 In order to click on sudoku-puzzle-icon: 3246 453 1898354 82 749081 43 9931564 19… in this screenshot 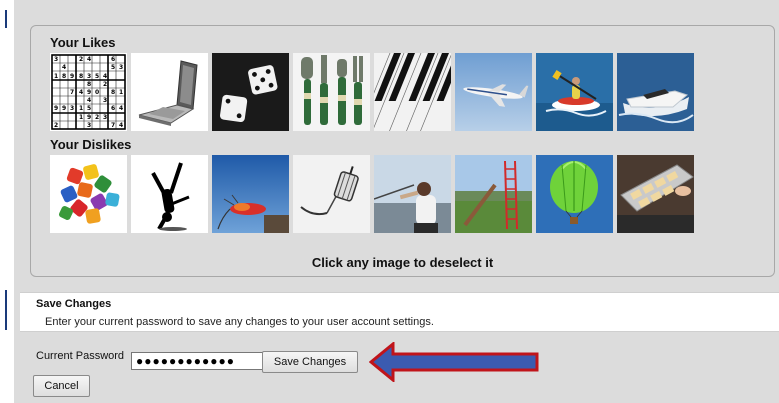, I will do `click(88, 92)`.